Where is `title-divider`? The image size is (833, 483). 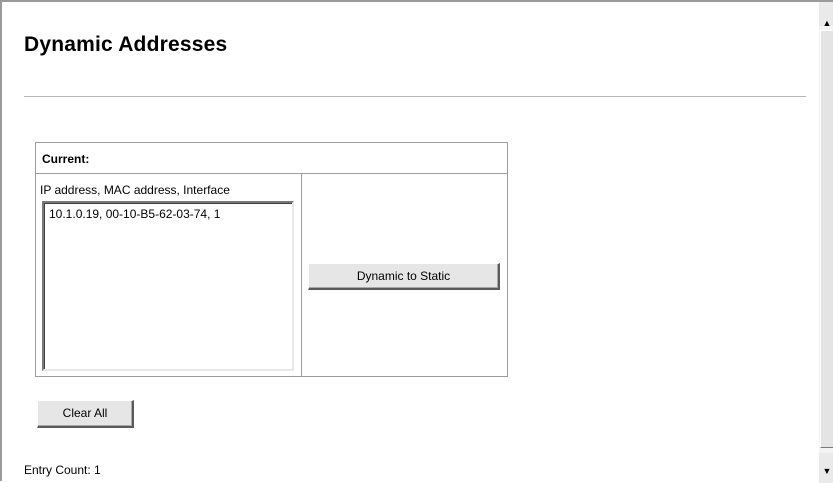 title-divider is located at coordinates (415, 97).